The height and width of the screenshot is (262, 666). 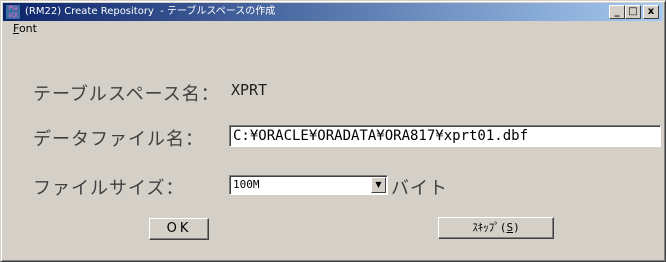 I want to click on file-size-value: 100M, so click(x=246, y=184).